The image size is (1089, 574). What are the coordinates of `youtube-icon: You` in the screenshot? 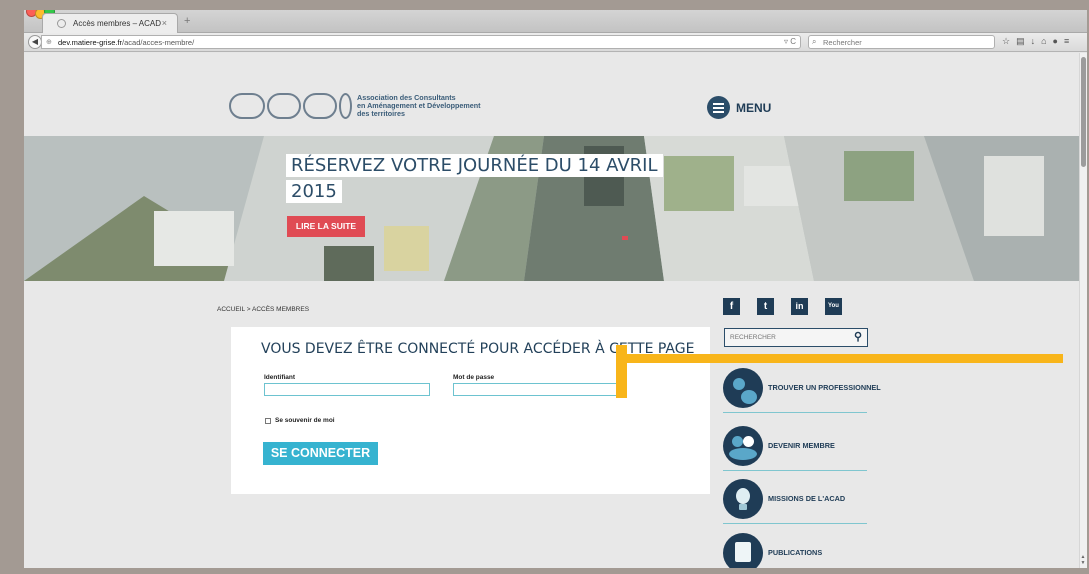 It's located at (833, 306).